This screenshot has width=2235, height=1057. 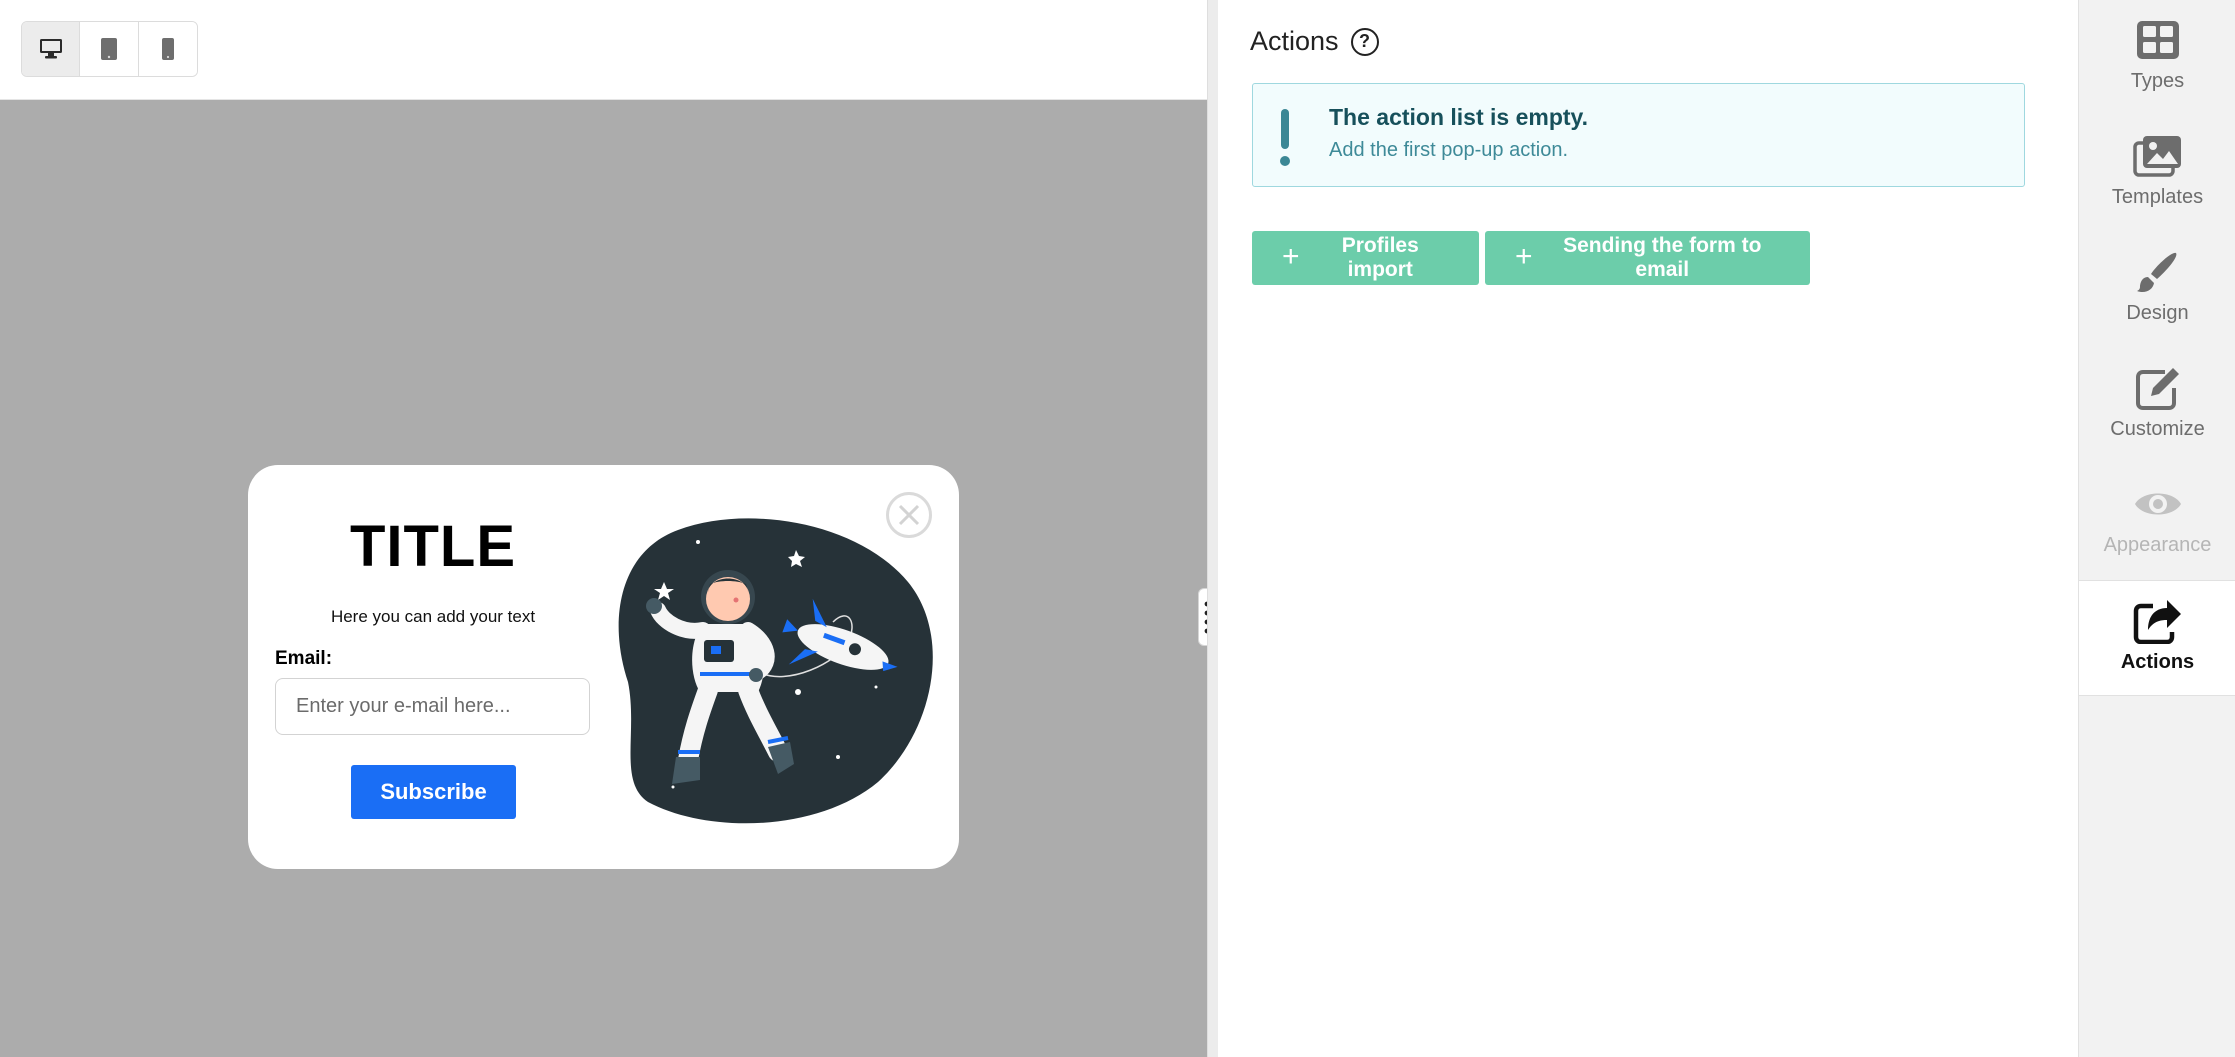 I want to click on mobile-icon, so click(x=167, y=49).